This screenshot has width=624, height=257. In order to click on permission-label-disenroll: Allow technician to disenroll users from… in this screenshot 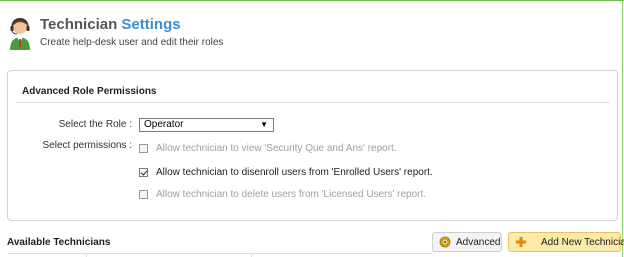, I will do `click(294, 172)`.